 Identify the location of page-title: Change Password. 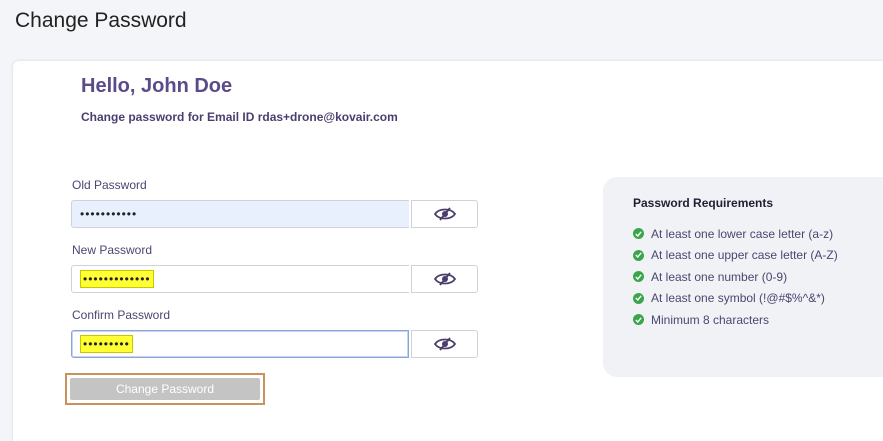
(101, 20).